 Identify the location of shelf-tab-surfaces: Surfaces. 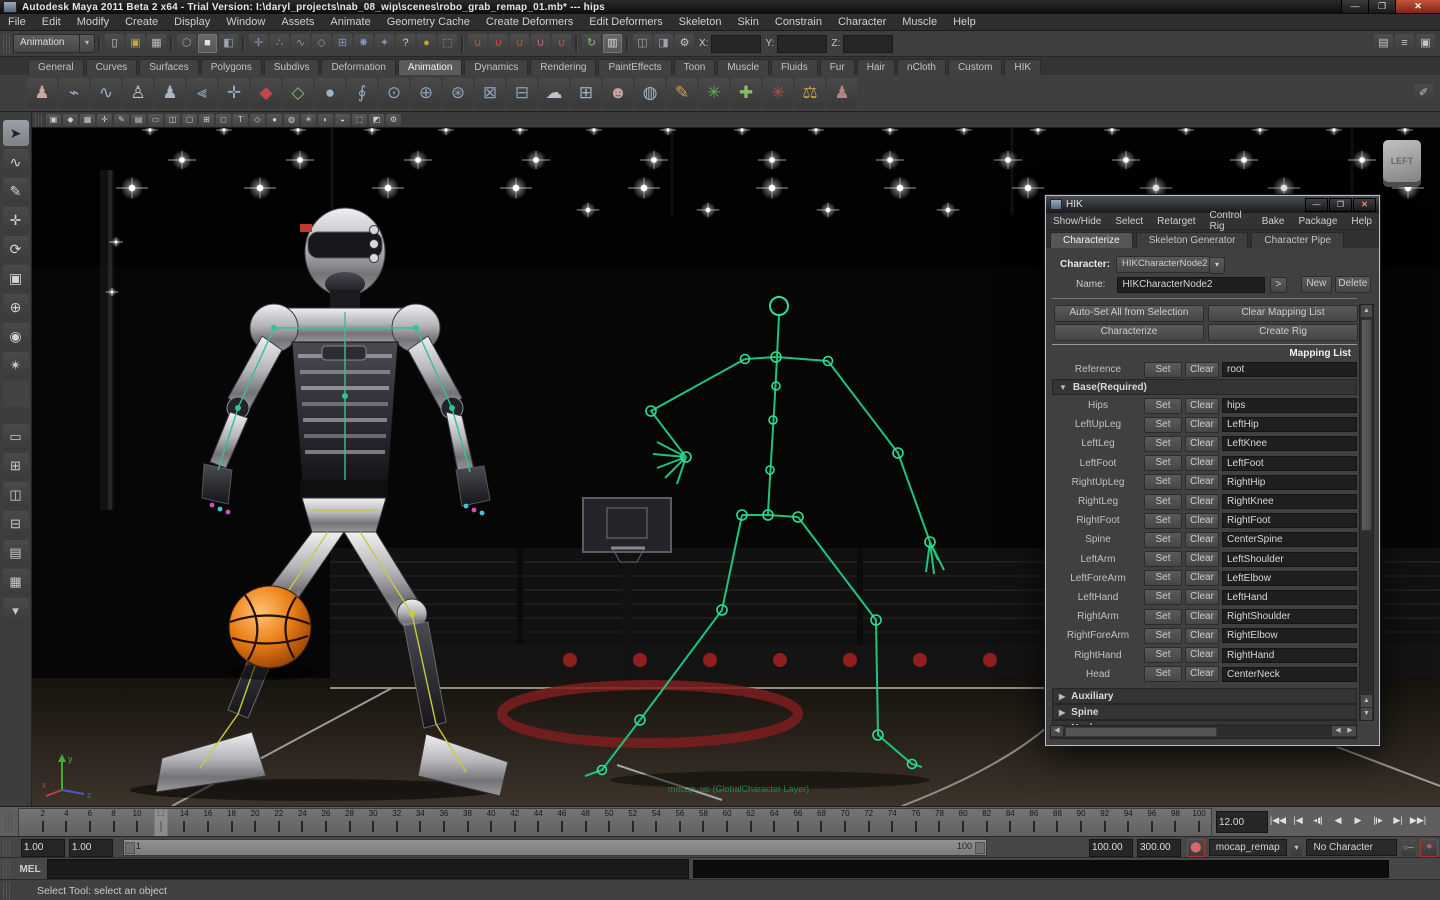
(169, 67).